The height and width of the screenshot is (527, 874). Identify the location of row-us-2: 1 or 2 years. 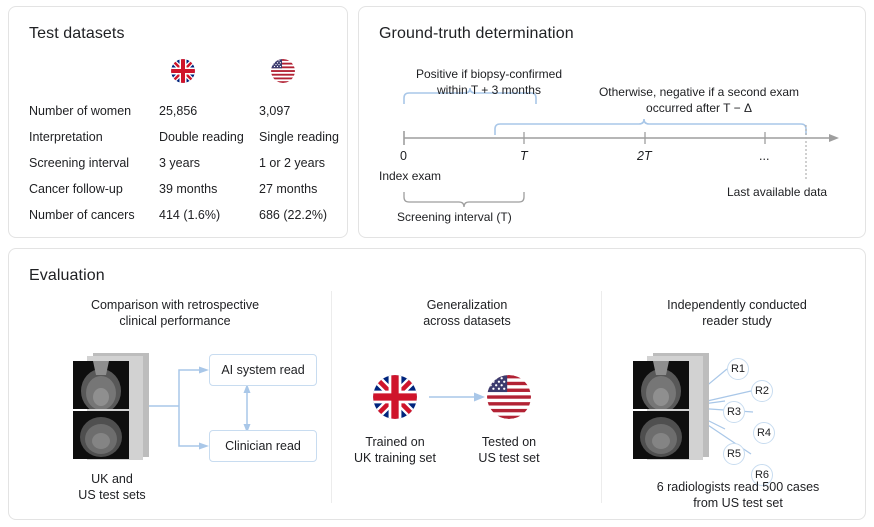
(292, 163).